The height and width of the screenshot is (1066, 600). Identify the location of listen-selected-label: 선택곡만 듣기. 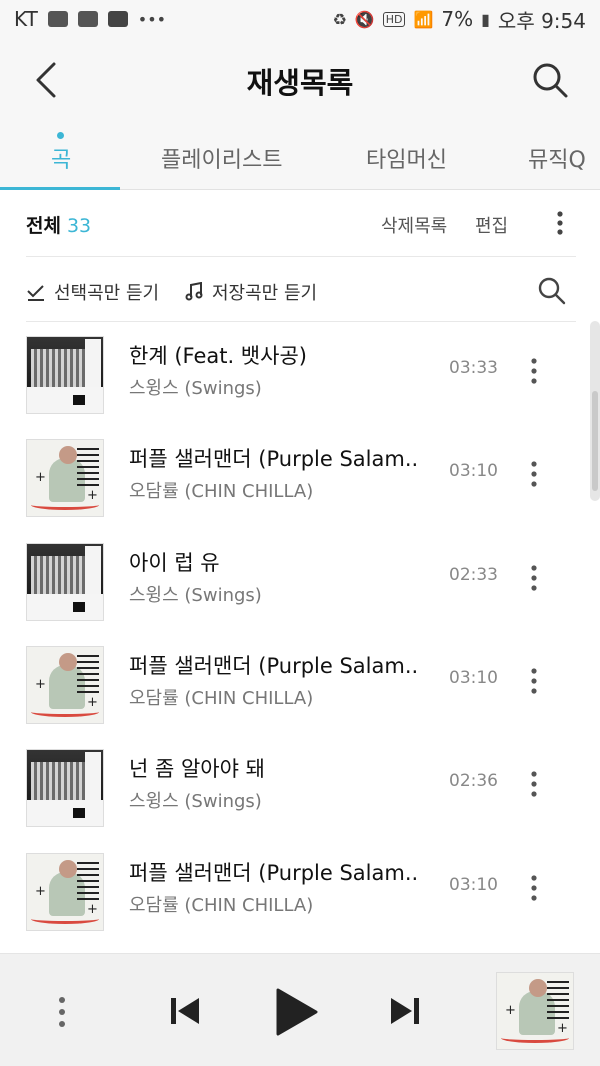
(107, 293).